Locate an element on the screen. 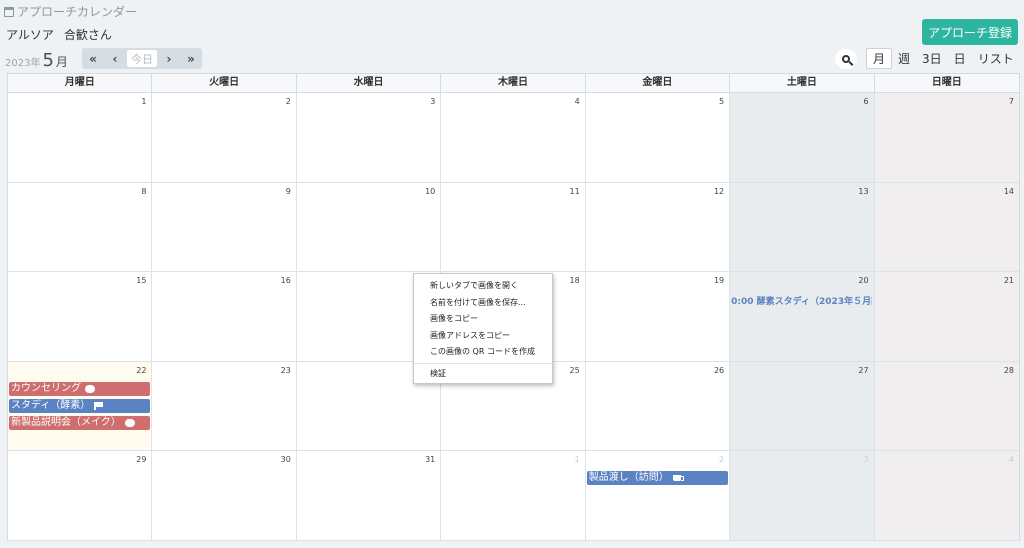  view-switcher: 月 週 3日 日 リスト is located at coordinates (943, 58).